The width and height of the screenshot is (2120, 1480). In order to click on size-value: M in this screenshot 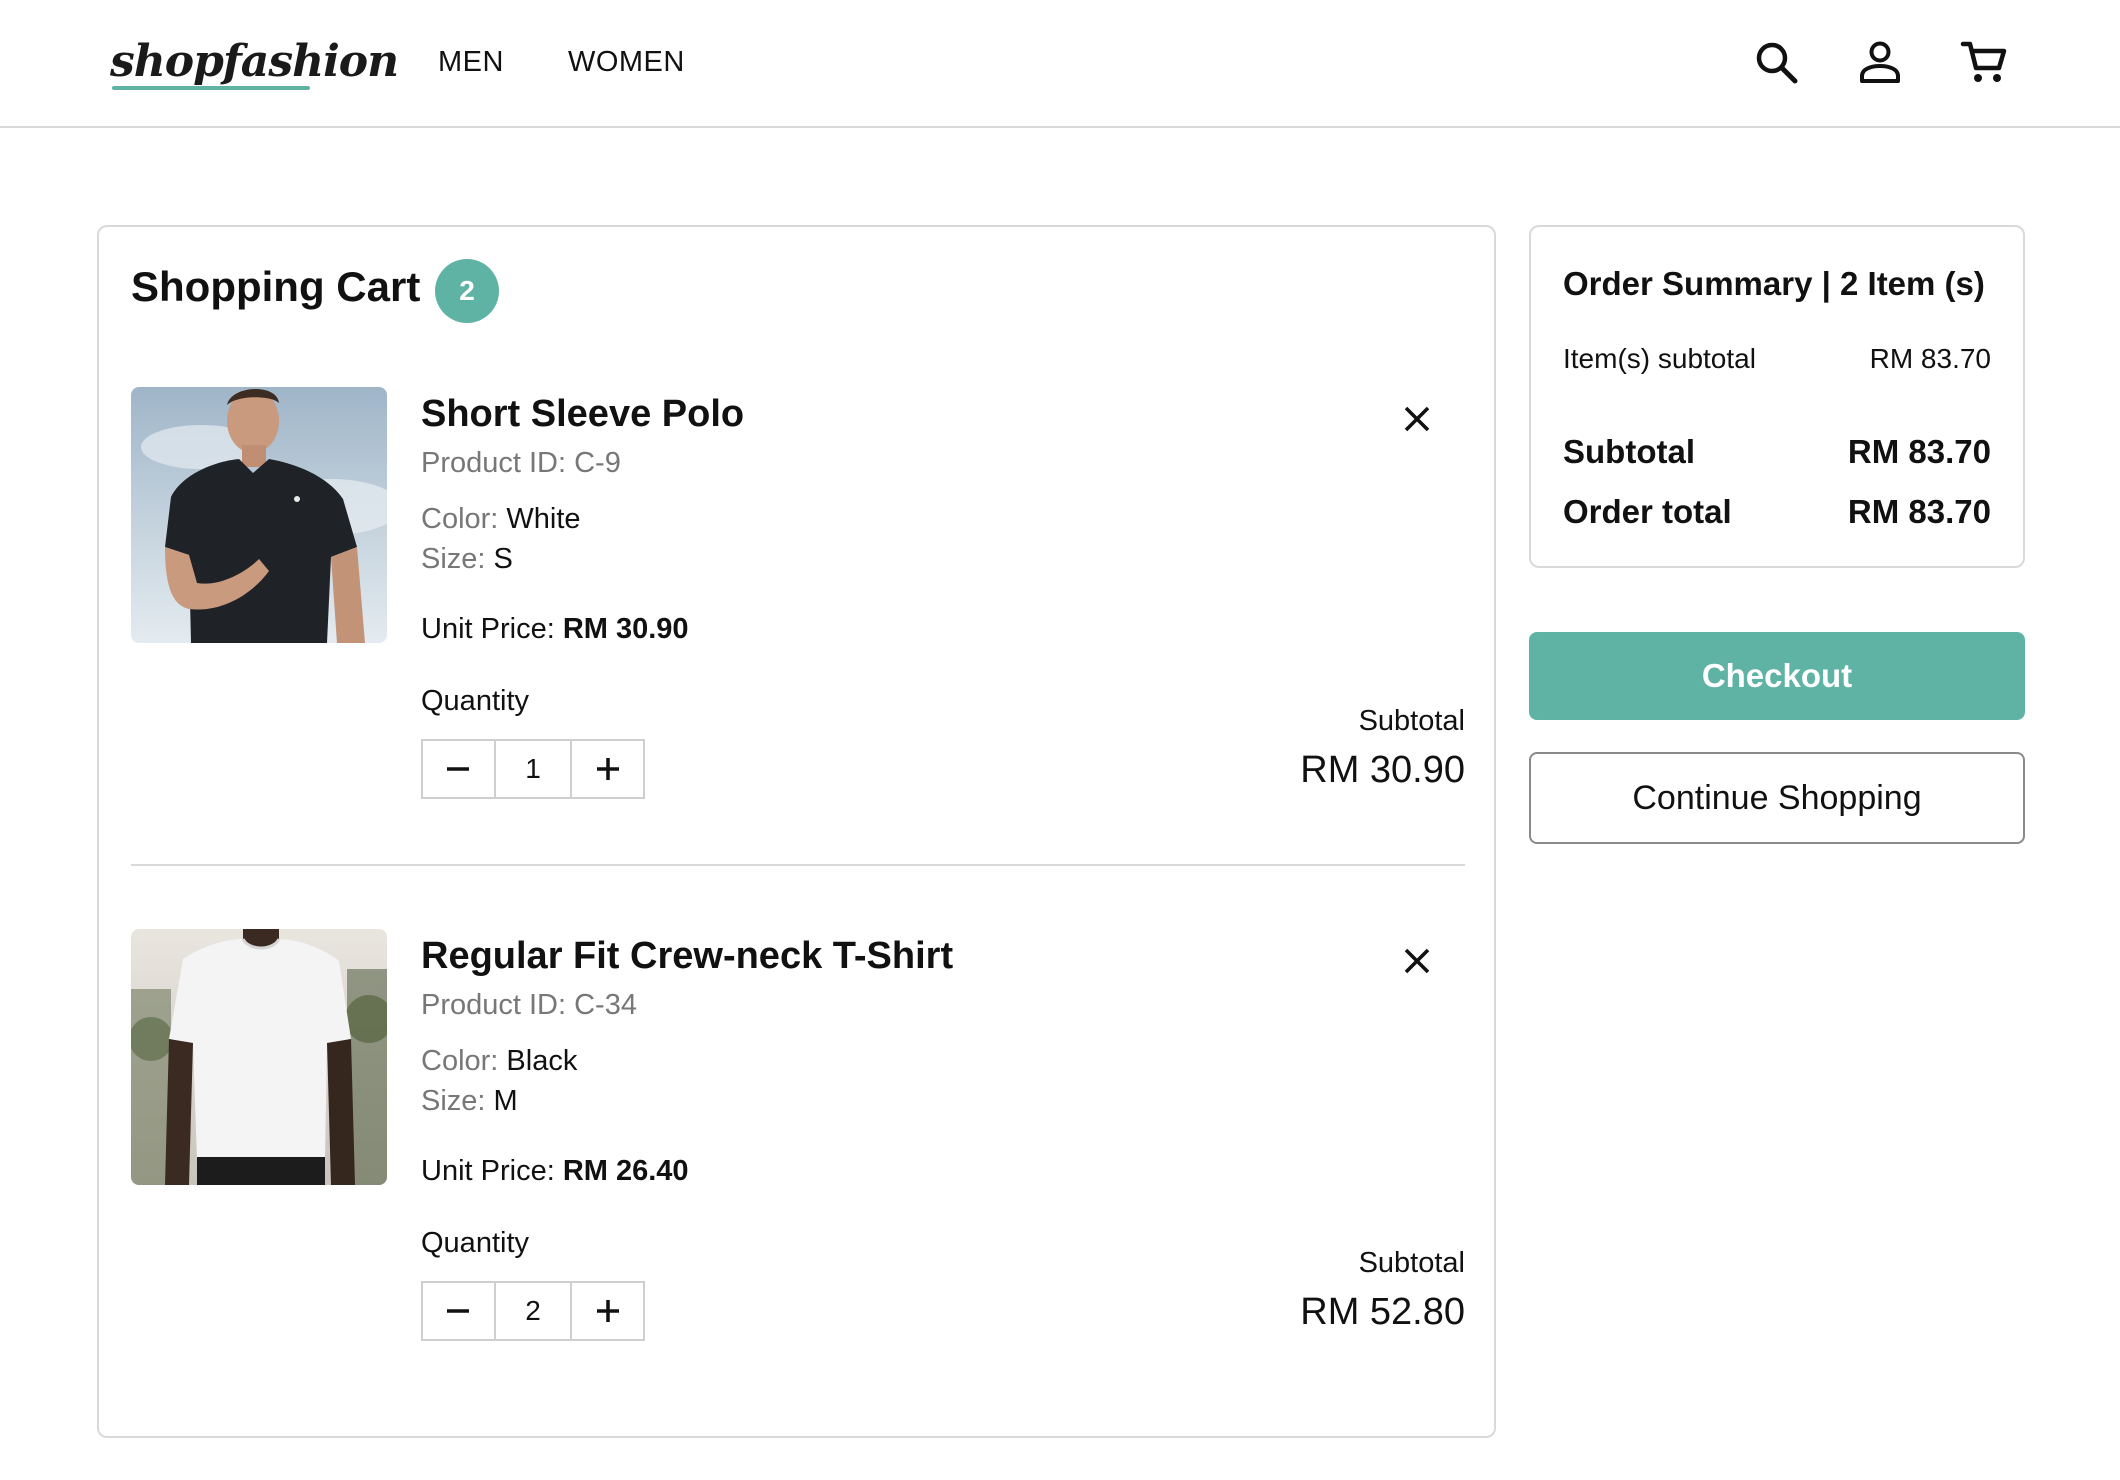, I will do `click(505, 1101)`.